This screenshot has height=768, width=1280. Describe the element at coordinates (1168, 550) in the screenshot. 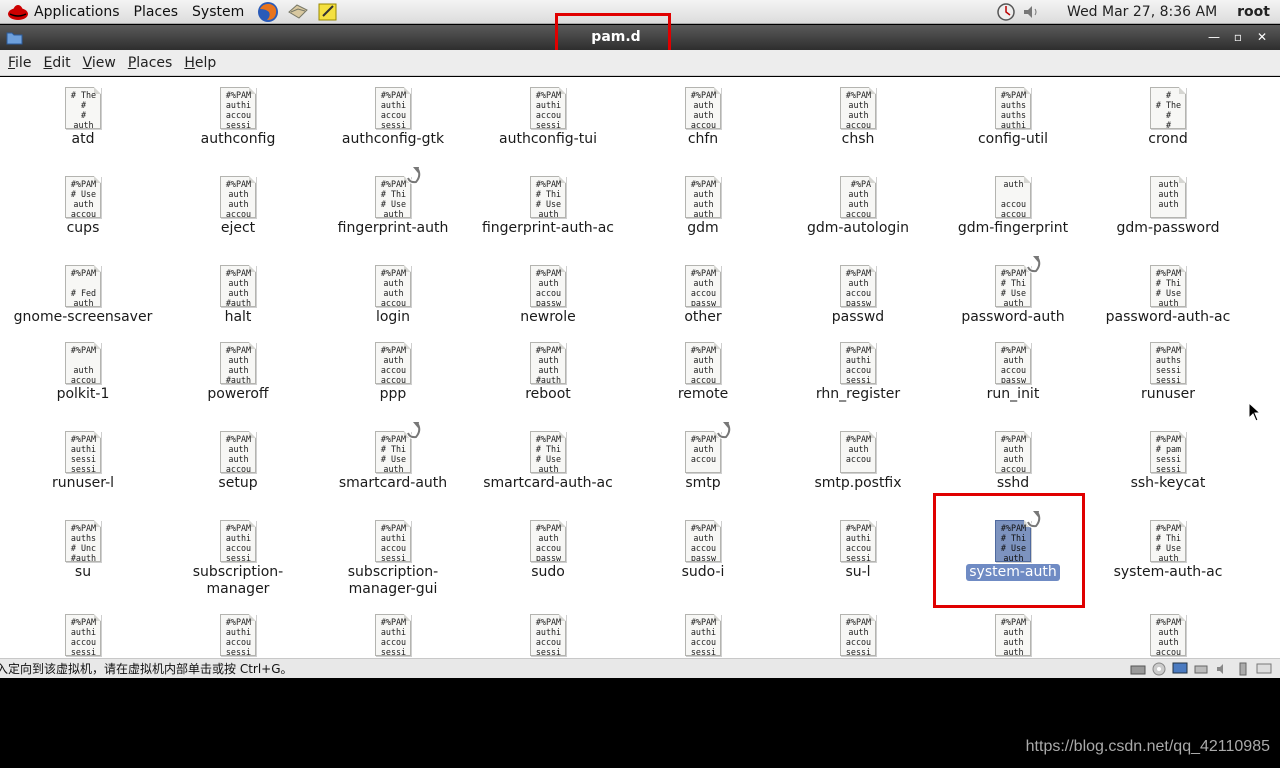

I see `file-item: #%PAM # Thi # Use auth system-auth-ac` at that location.